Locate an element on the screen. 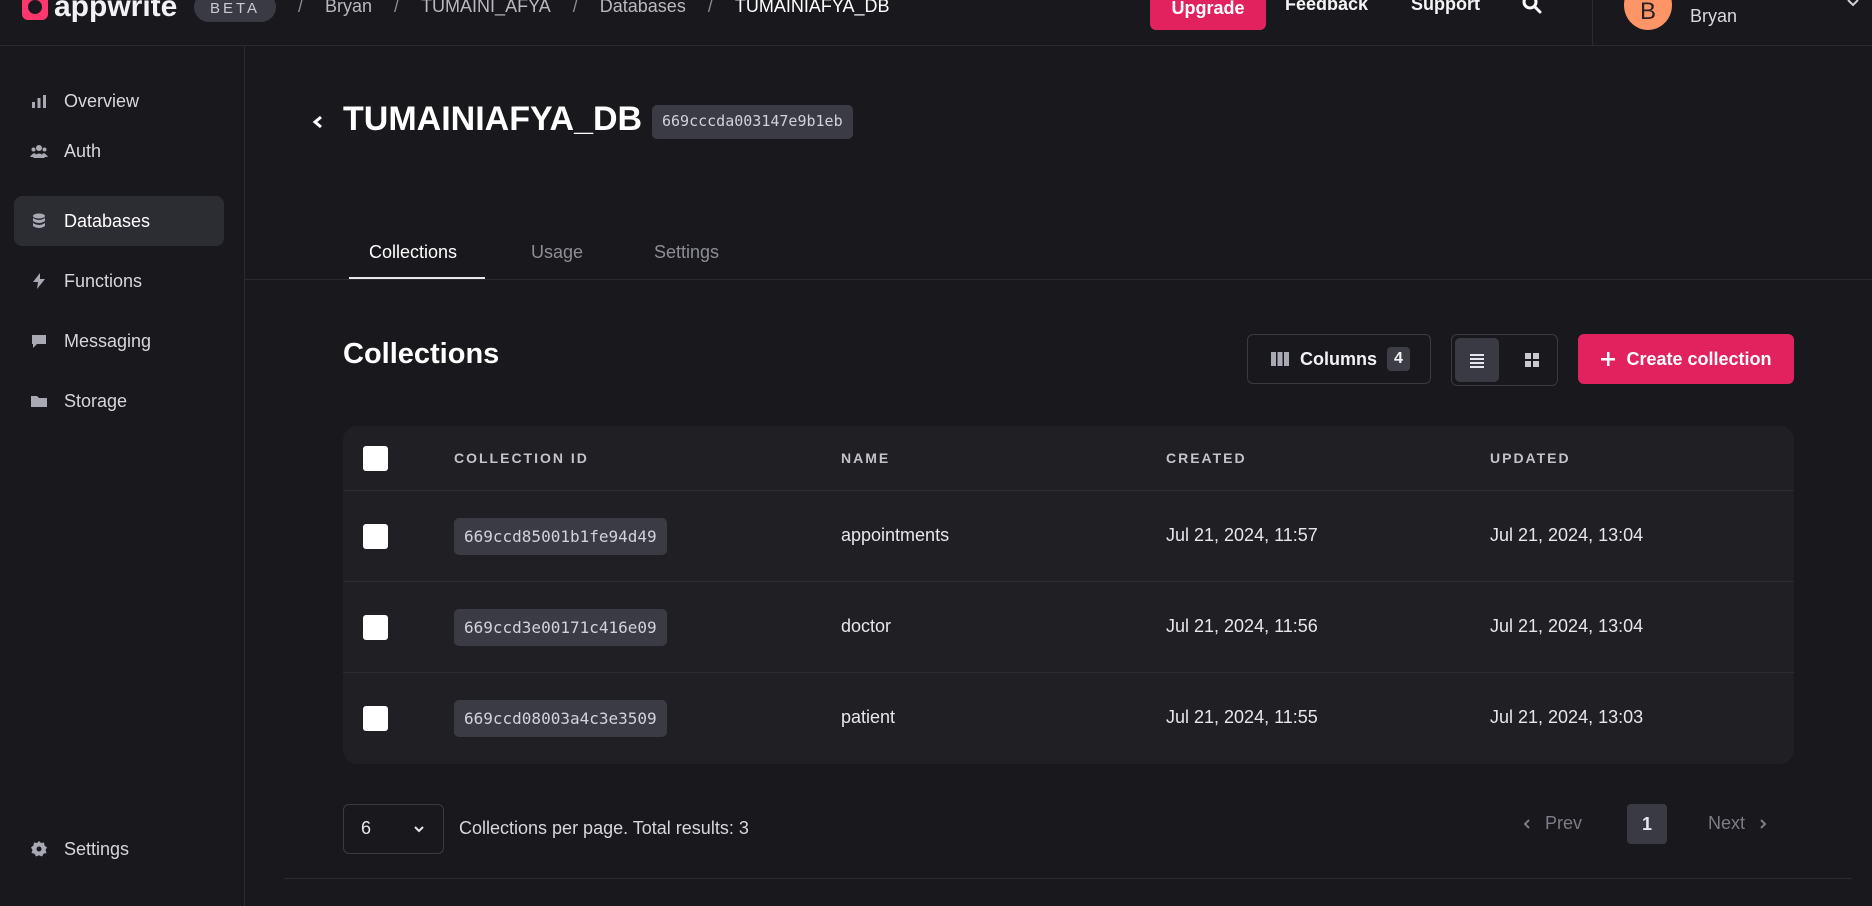  user-name: Bryan is located at coordinates (1713, 16).